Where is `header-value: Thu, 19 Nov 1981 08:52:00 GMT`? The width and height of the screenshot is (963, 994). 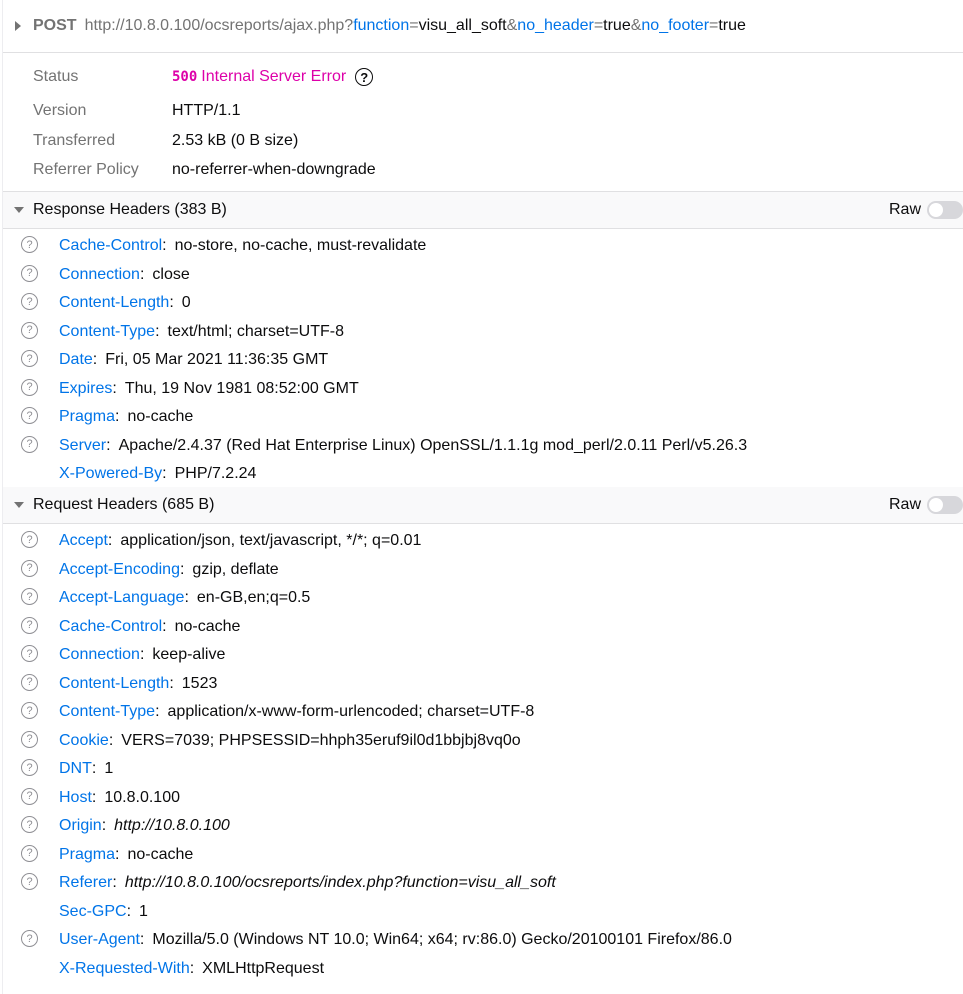
header-value: Thu, 19 Nov 1981 08:52:00 GMT is located at coordinates (241, 388).